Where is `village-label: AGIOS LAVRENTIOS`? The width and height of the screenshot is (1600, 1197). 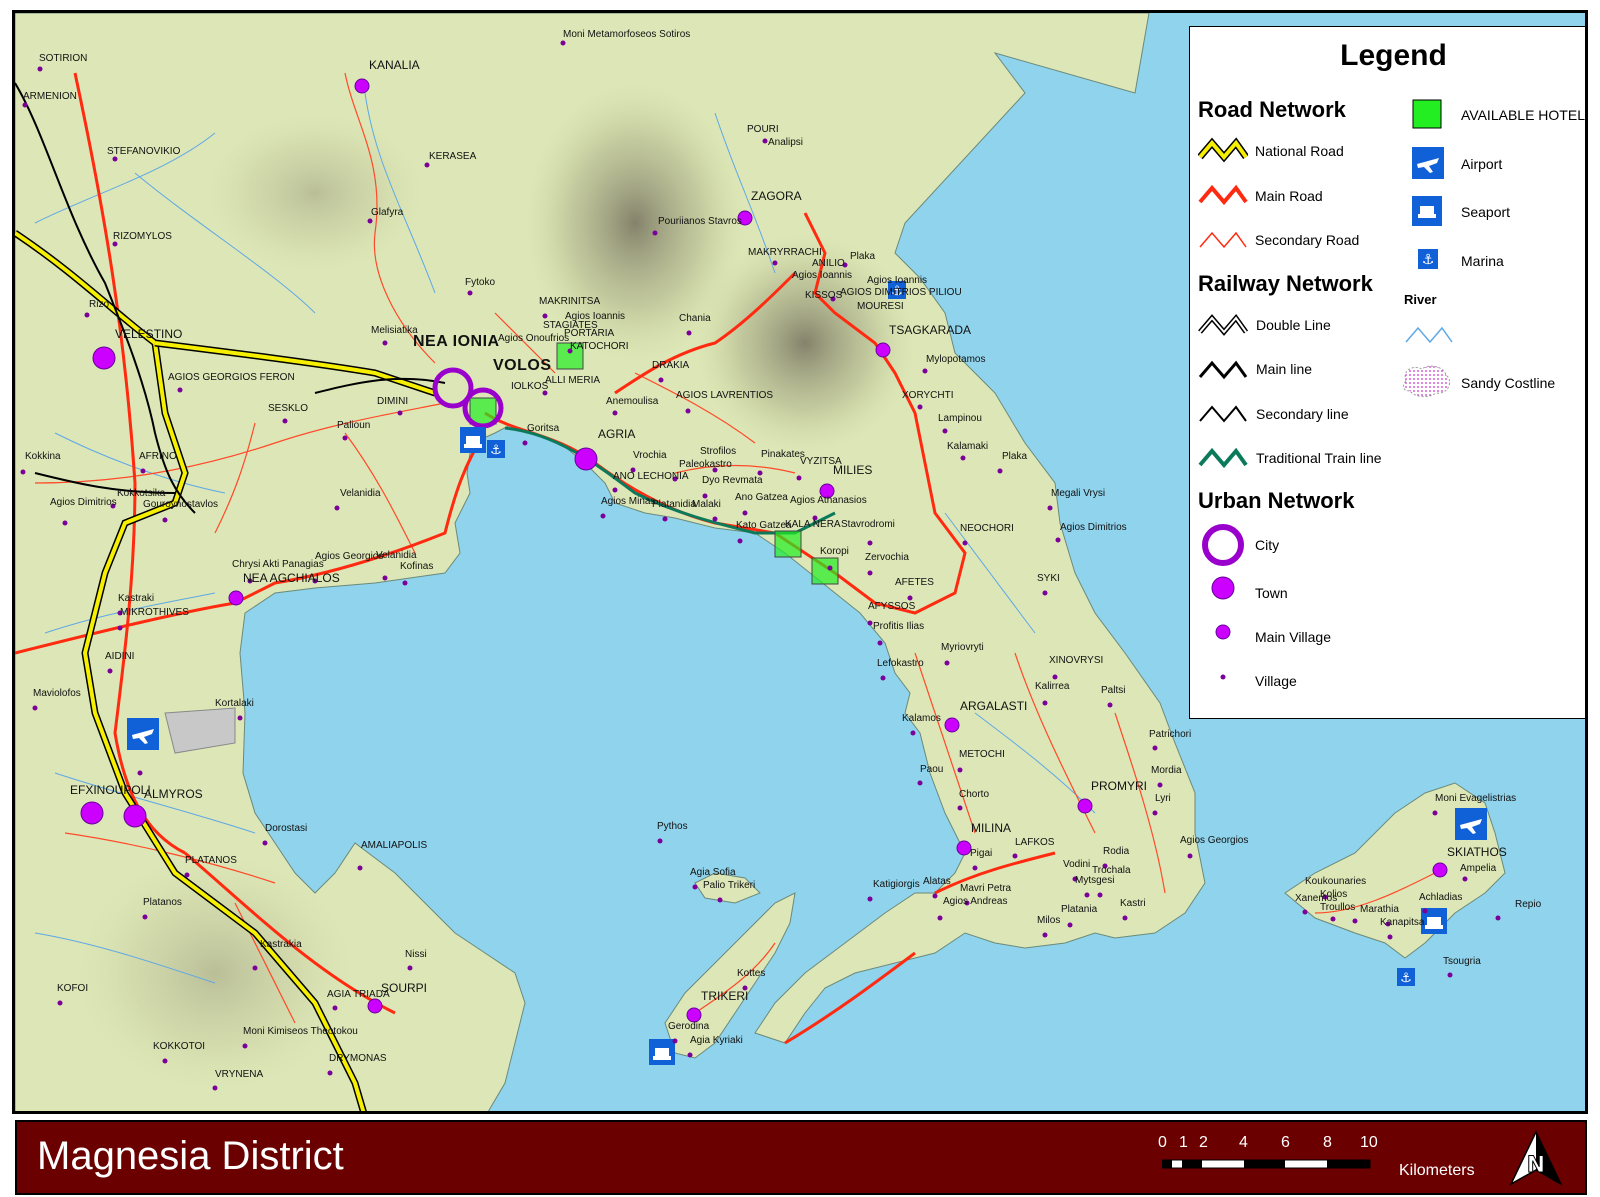
village-label: AGIOS LAVRENTIOS is located at coordinates (724, 395).